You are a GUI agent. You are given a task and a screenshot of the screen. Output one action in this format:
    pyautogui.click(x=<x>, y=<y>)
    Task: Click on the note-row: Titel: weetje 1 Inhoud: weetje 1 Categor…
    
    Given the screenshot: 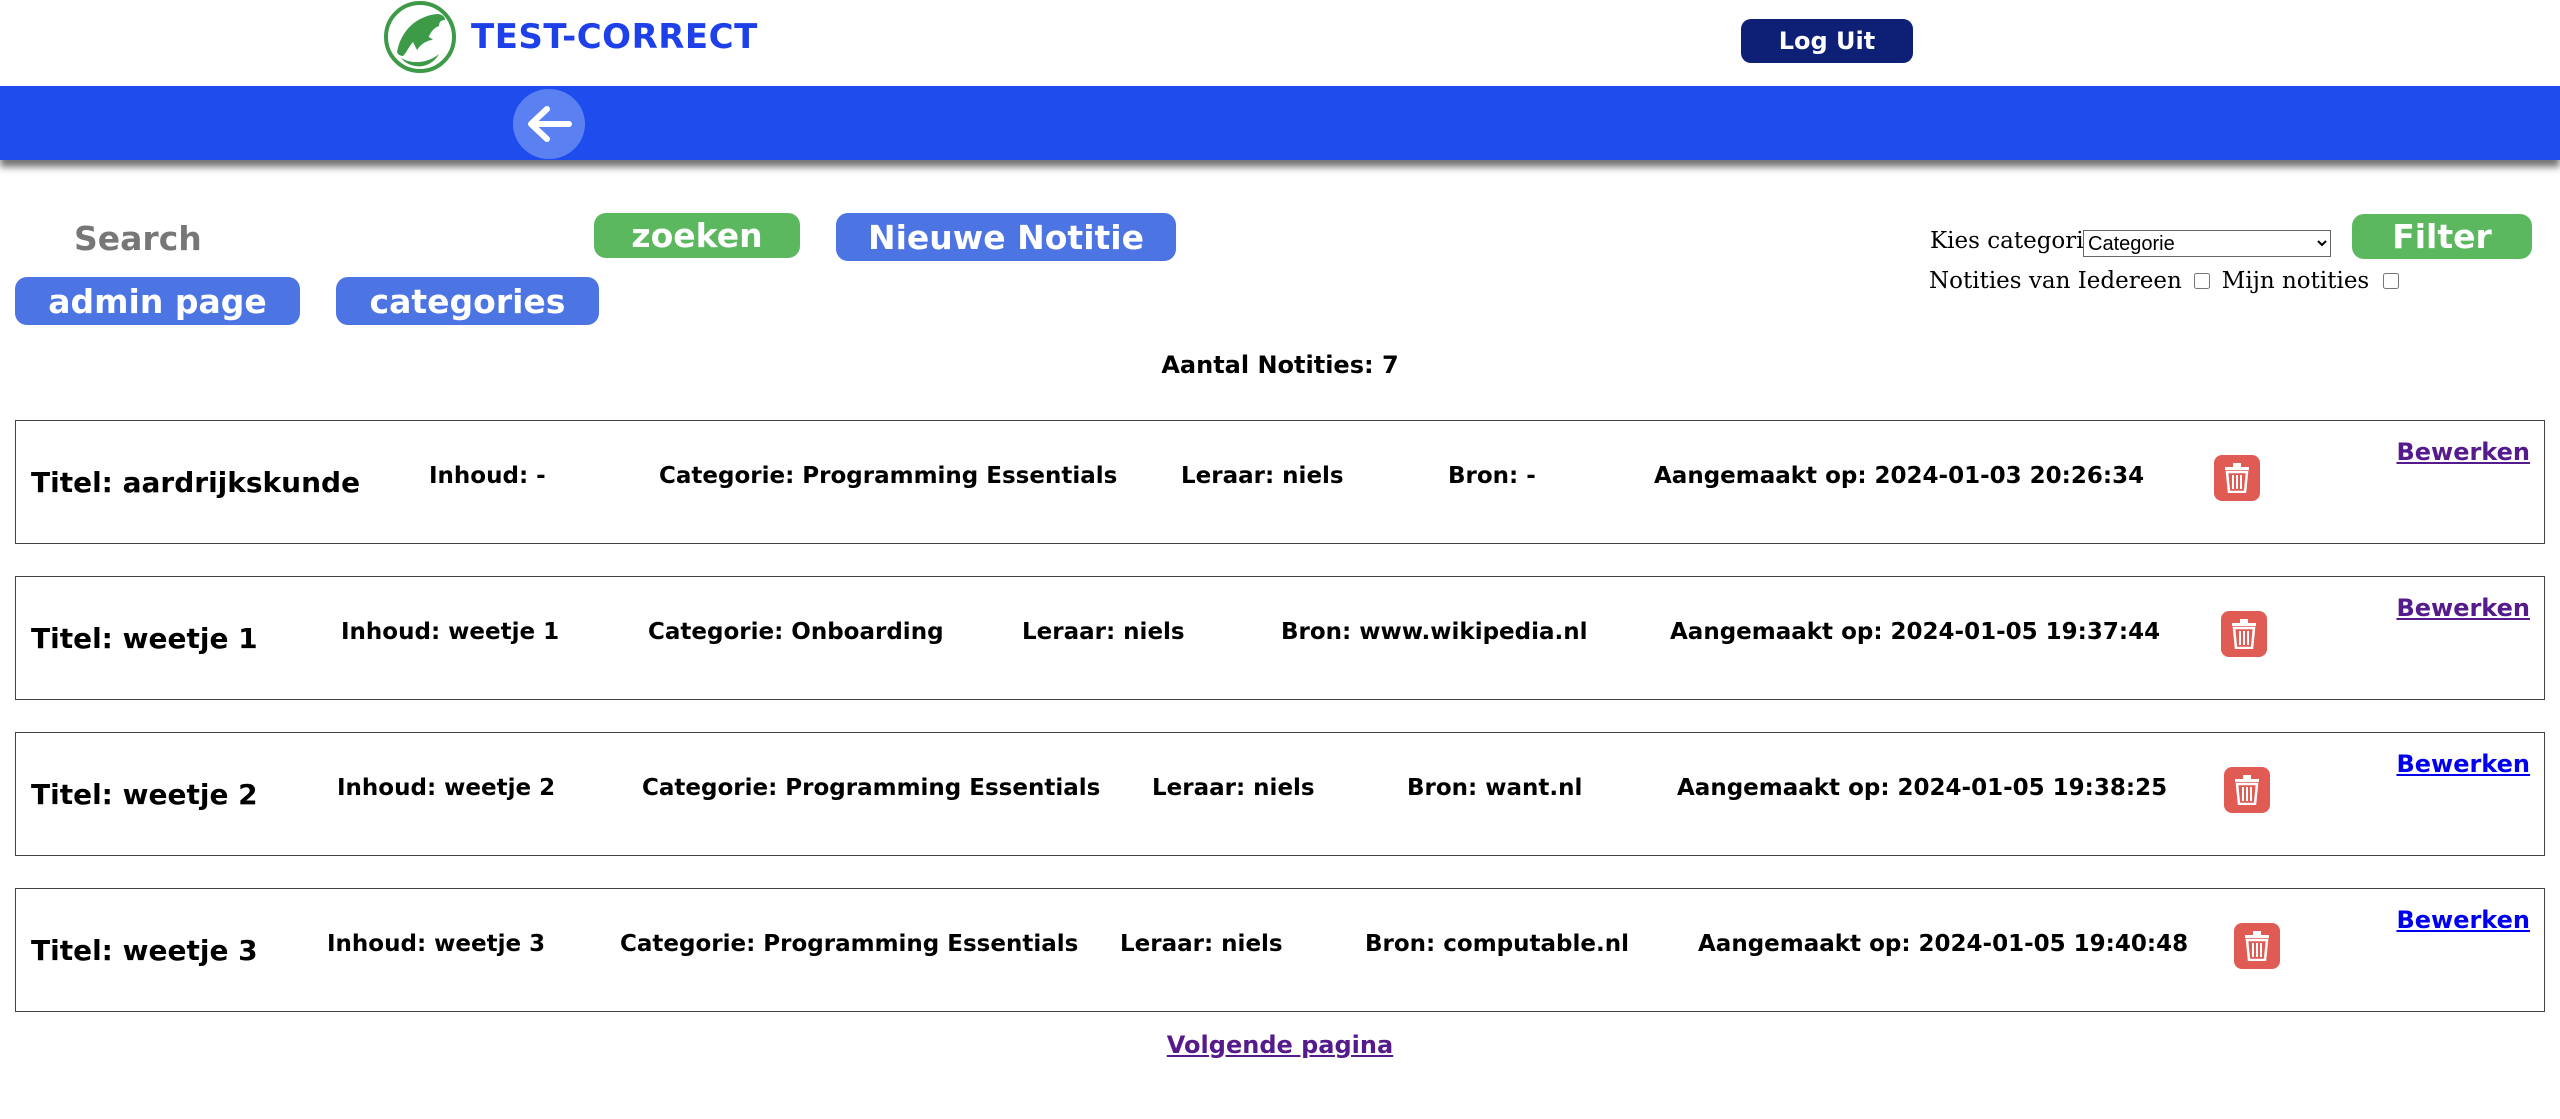 What is the action you would take?
    pyautogui.click(x=1280, y=638)
    